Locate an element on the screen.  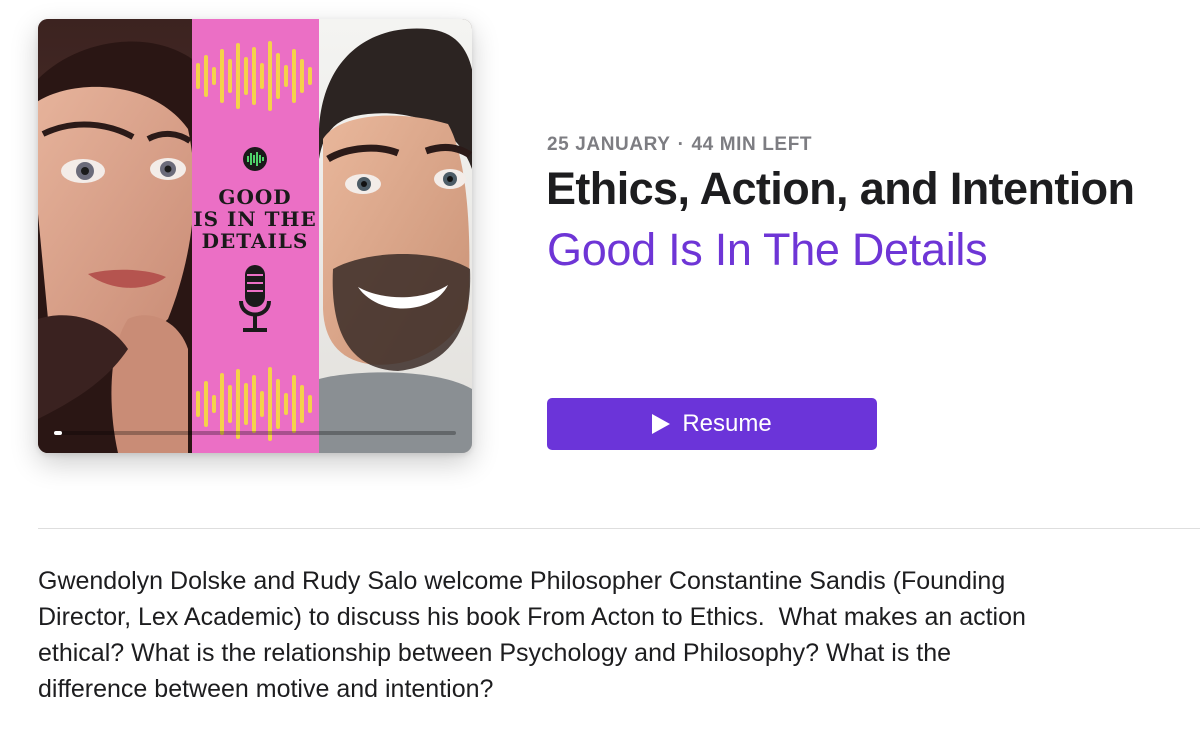
show-link: Good Is In The Details is located at coordinates (767, 250).